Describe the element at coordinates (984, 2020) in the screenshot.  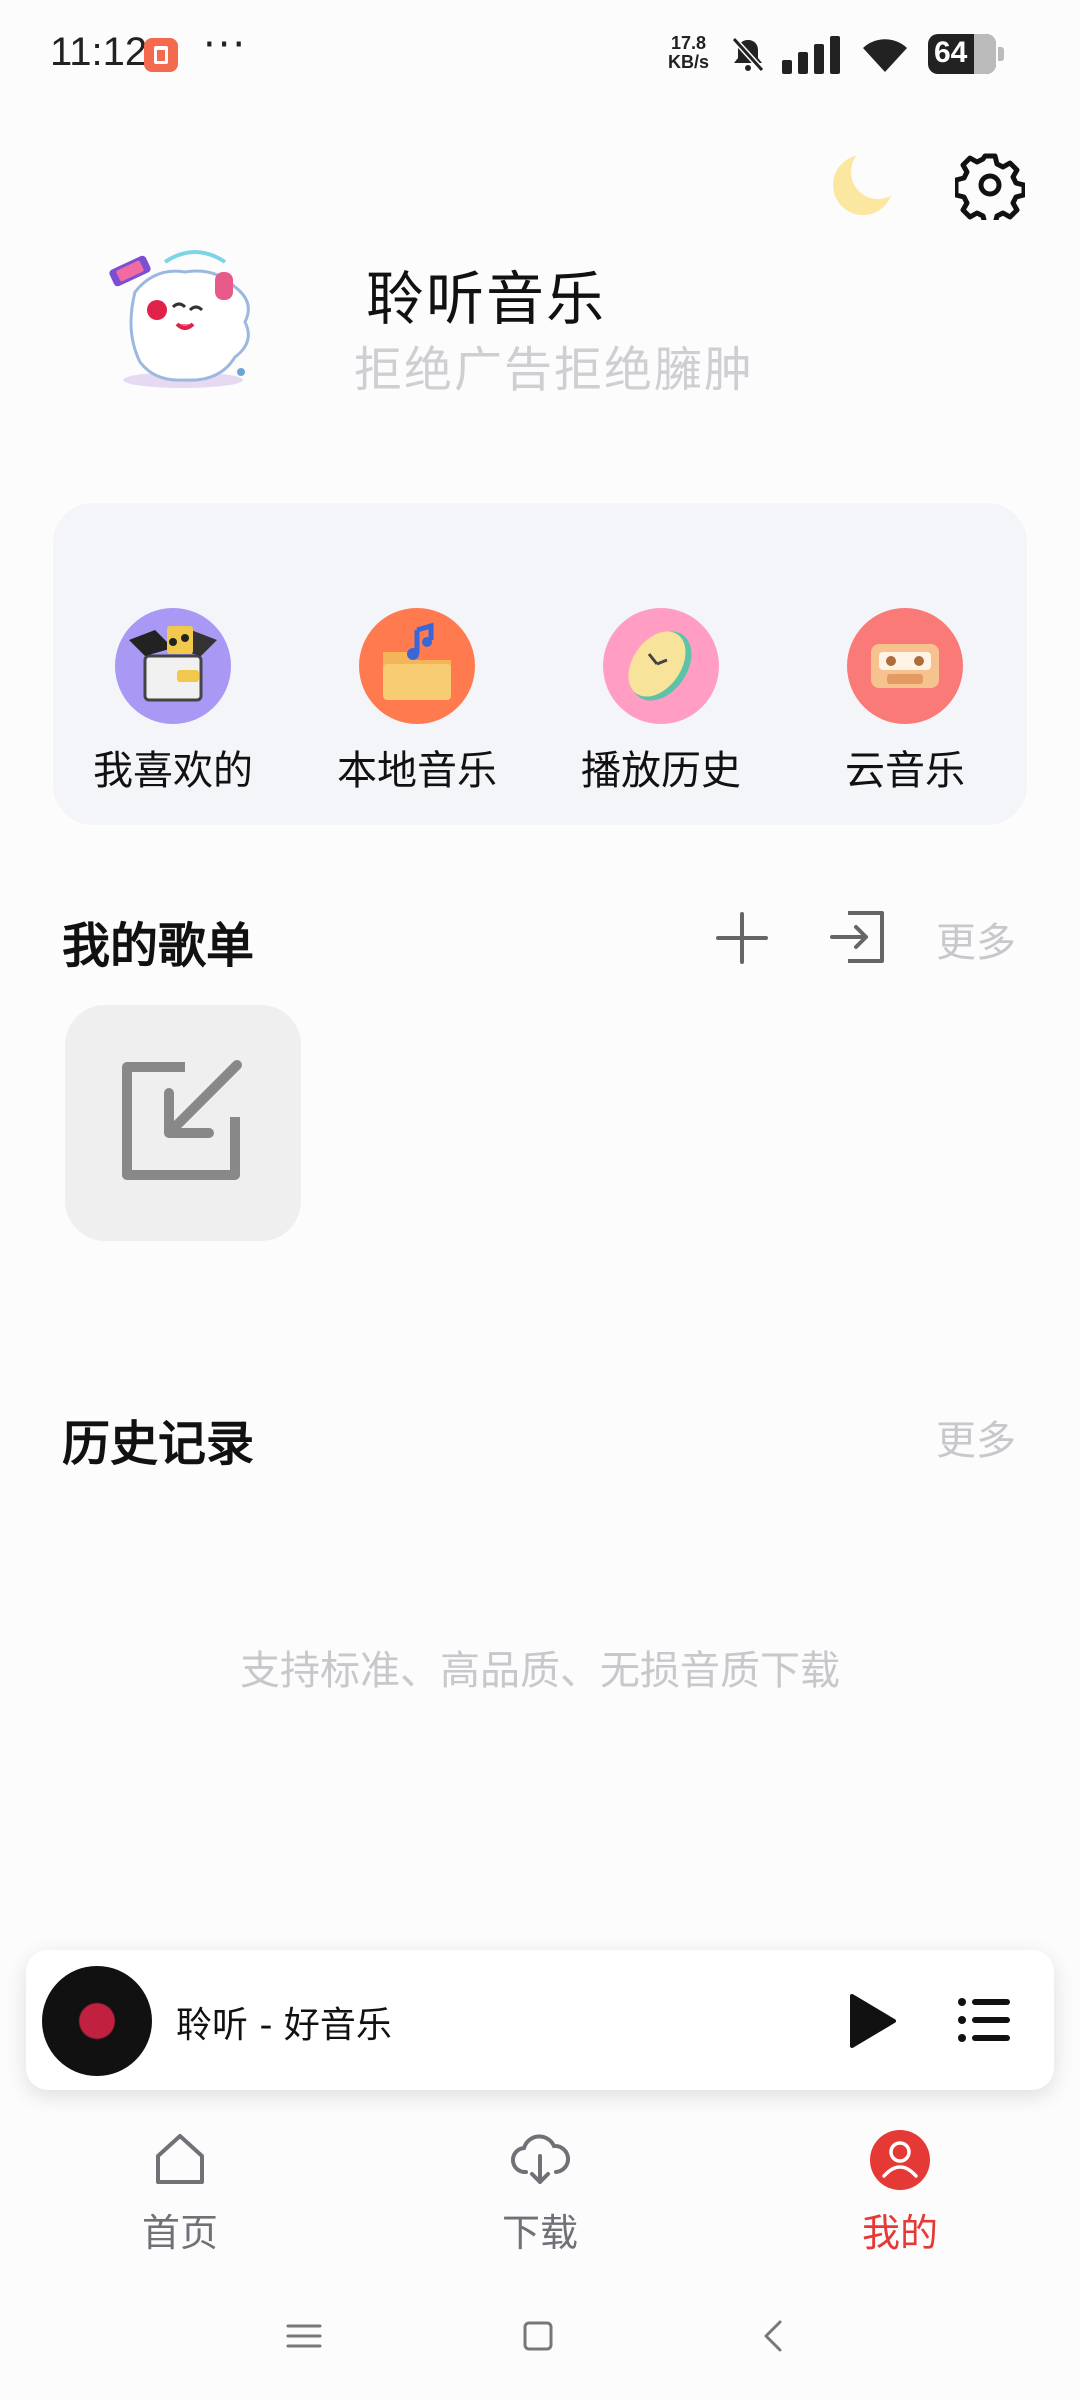
I see `playlist-queue-icon` at that location.